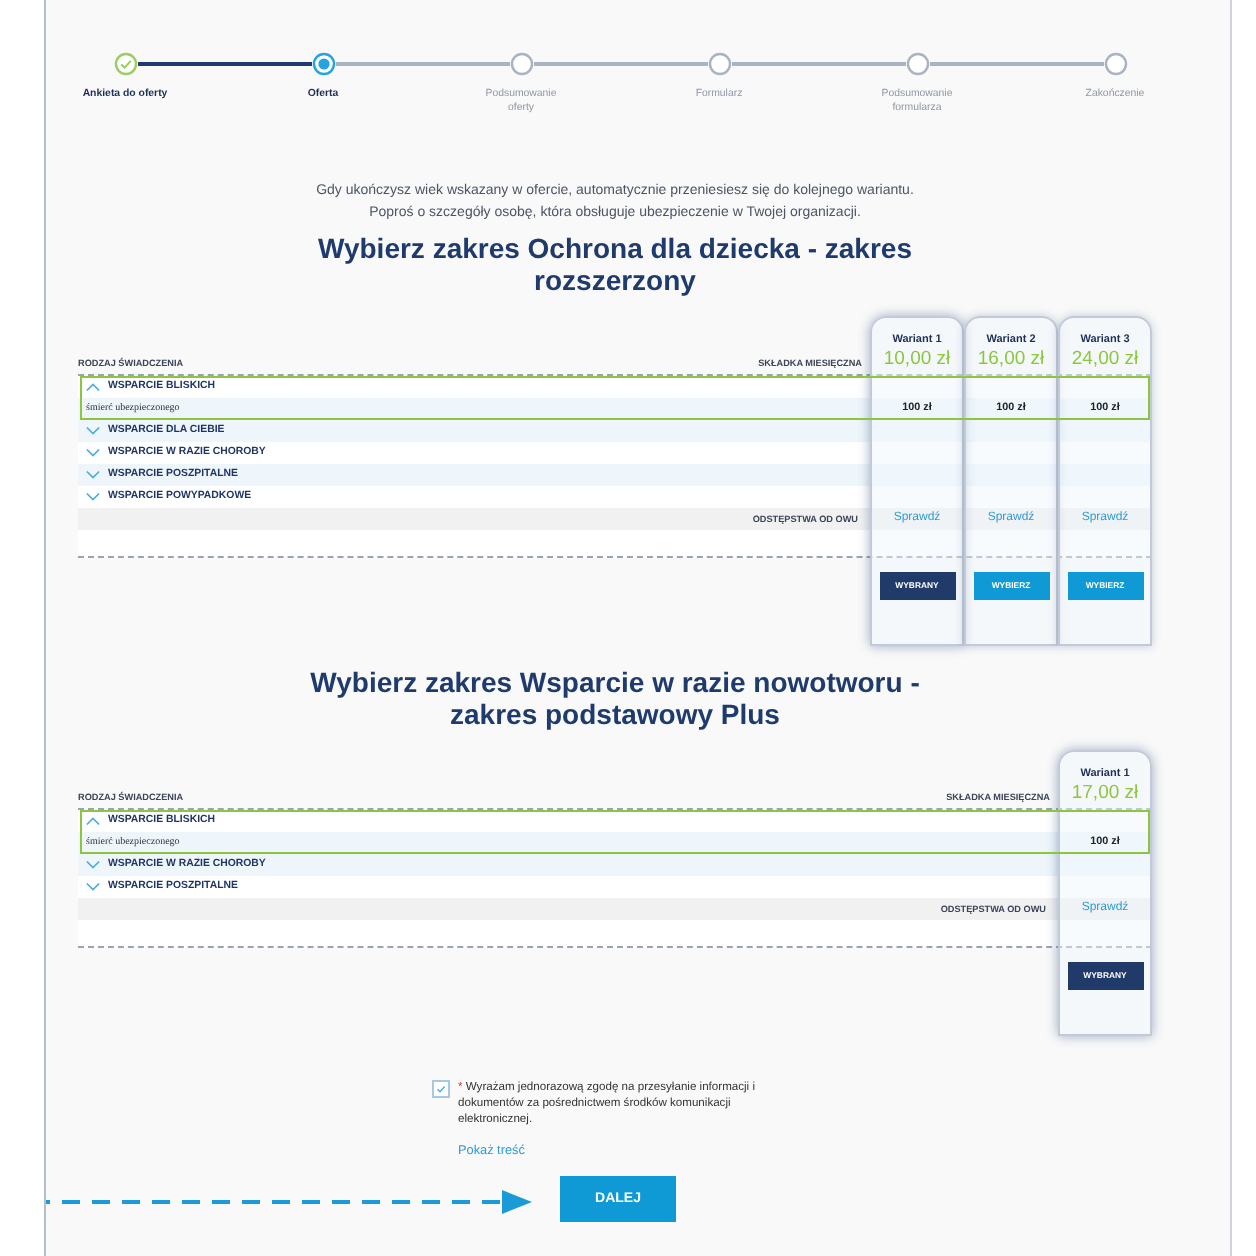 The image size is (1256, 1256). I want to click on variant-price: 10,00 zł, so click(917, 358).